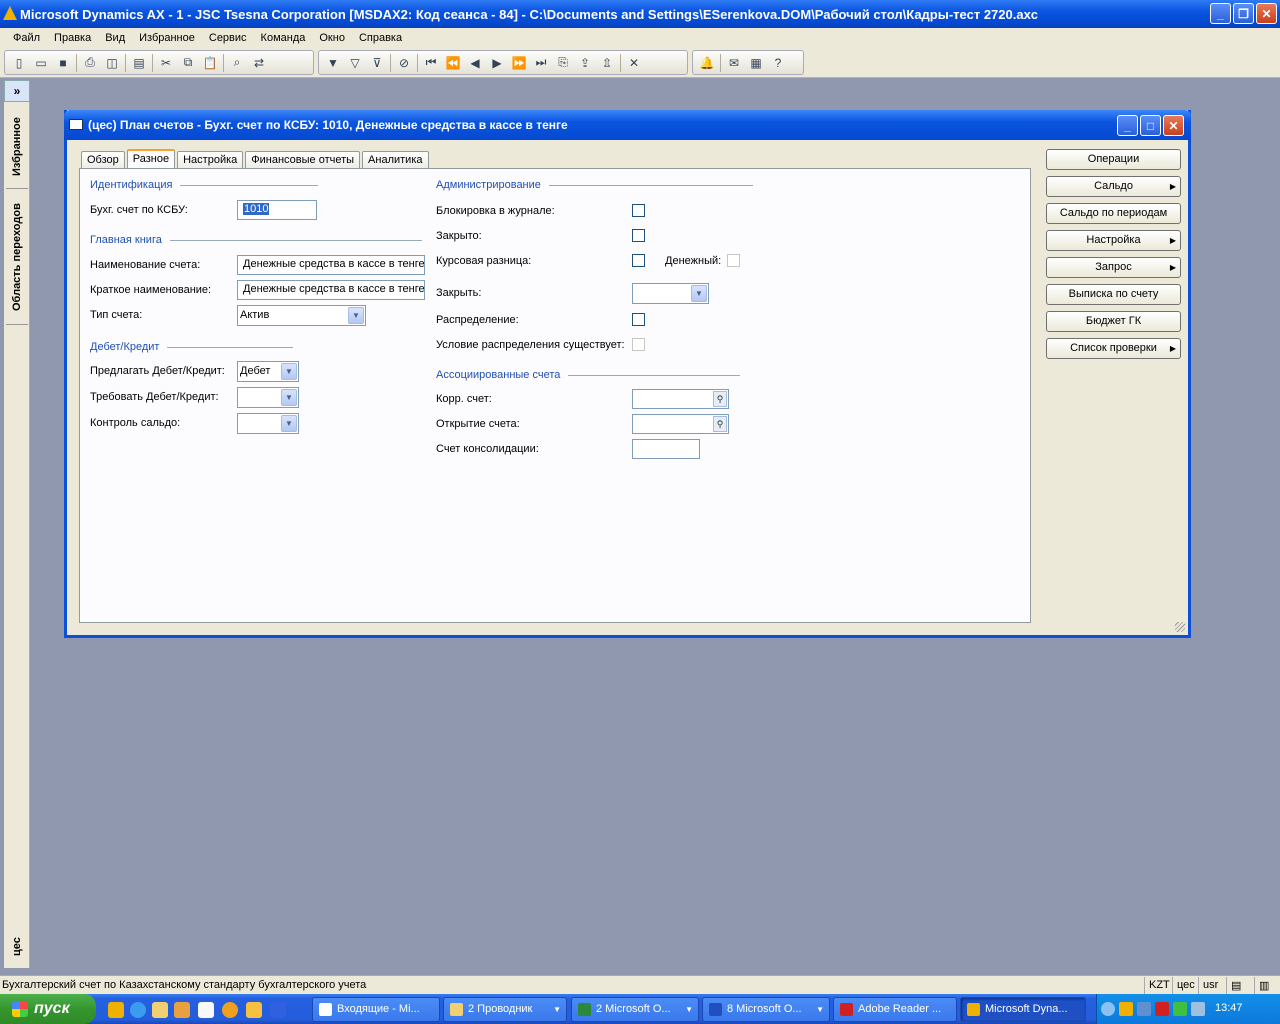 Image resolution: width=1280 pixels, height=1024 pixels. What do you see at coordinates (103, 160) in the screenshot?
I see `tab-overview: Обзор` at bounding box center [103, 160].